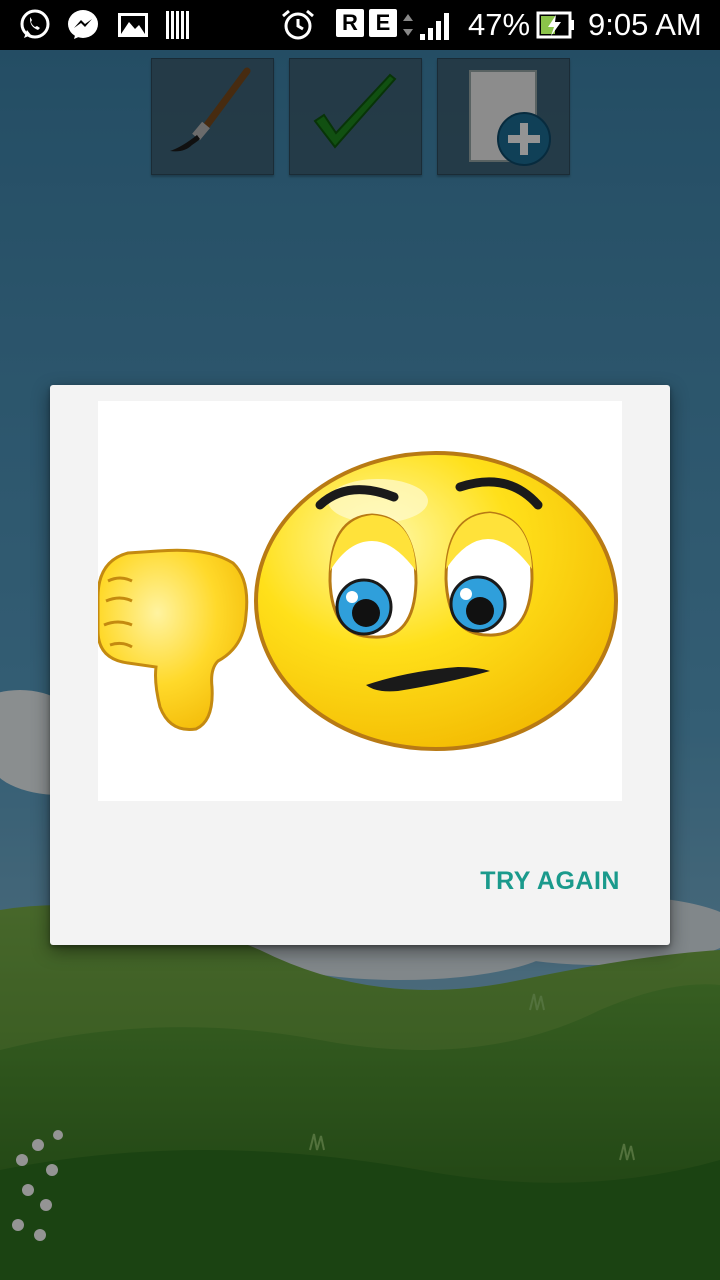 The width and height of the screenshot is (720, 1280). I want to click on battery-percent: 47%, so click(499, 24).